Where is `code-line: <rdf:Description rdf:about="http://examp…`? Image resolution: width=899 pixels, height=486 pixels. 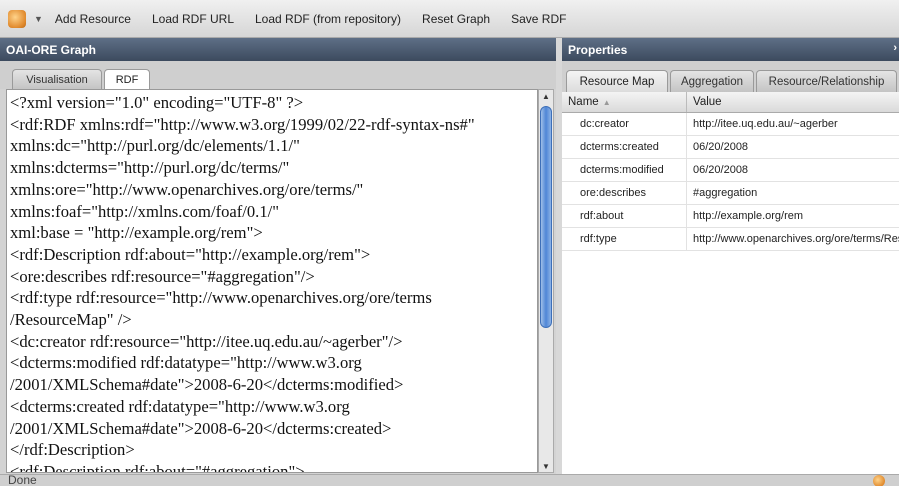 code-line: <rdf:Description rdf:about="http://examp… is located at coordinates (190, 254).